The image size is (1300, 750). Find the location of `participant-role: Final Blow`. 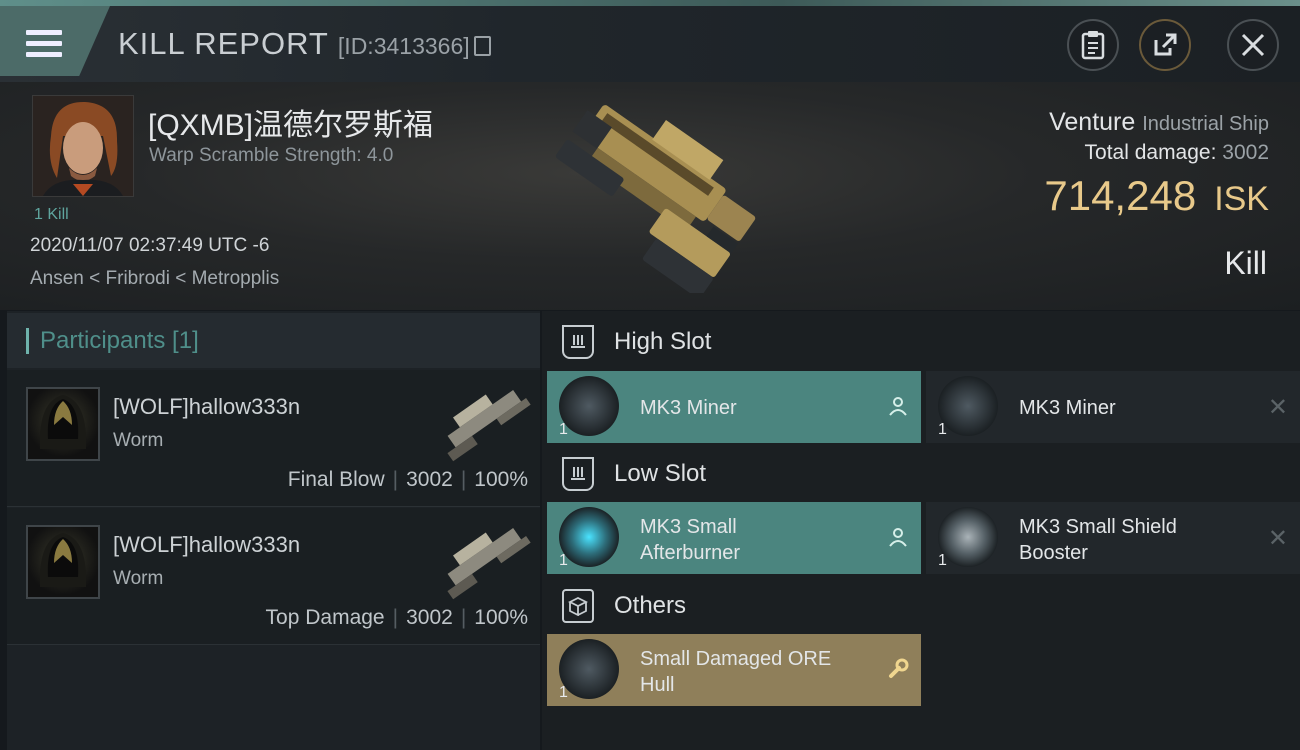

participant-role: Final Blow is located at coordinates (336, 479).